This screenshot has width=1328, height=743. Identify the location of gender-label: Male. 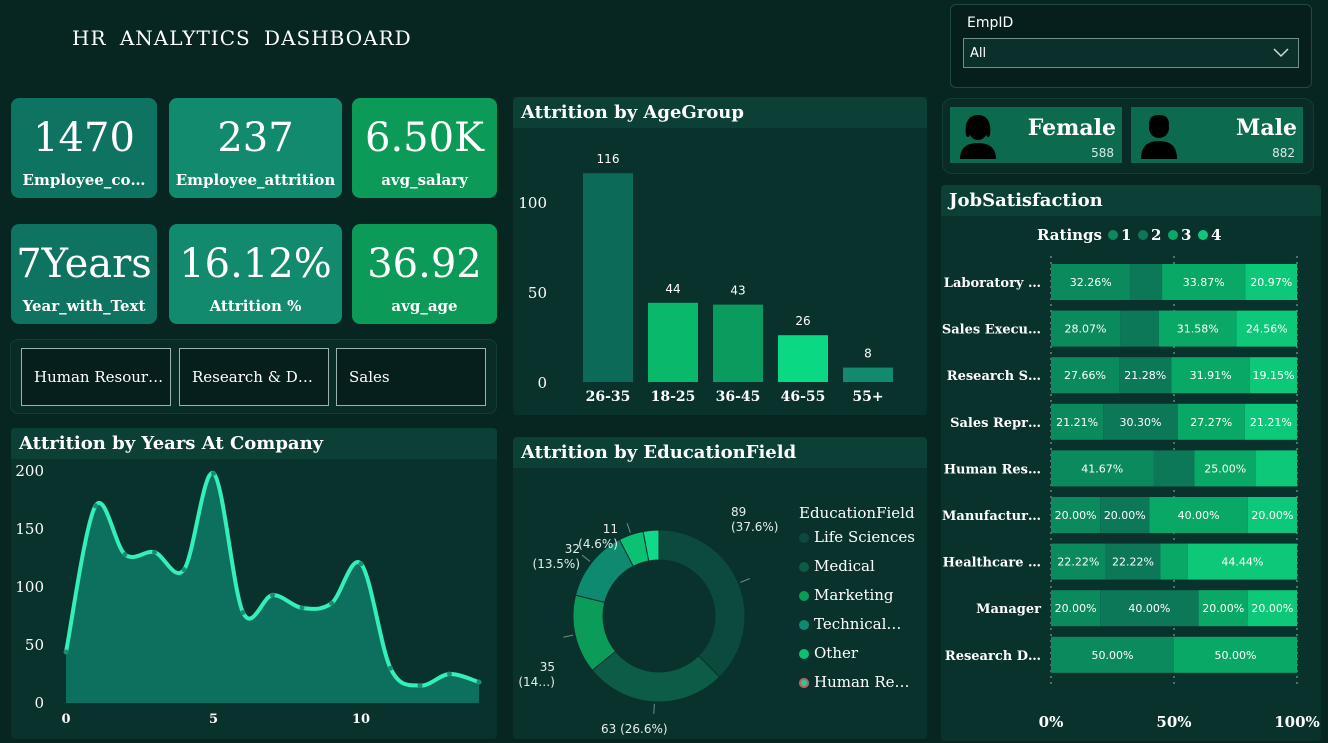
(1266, 128).